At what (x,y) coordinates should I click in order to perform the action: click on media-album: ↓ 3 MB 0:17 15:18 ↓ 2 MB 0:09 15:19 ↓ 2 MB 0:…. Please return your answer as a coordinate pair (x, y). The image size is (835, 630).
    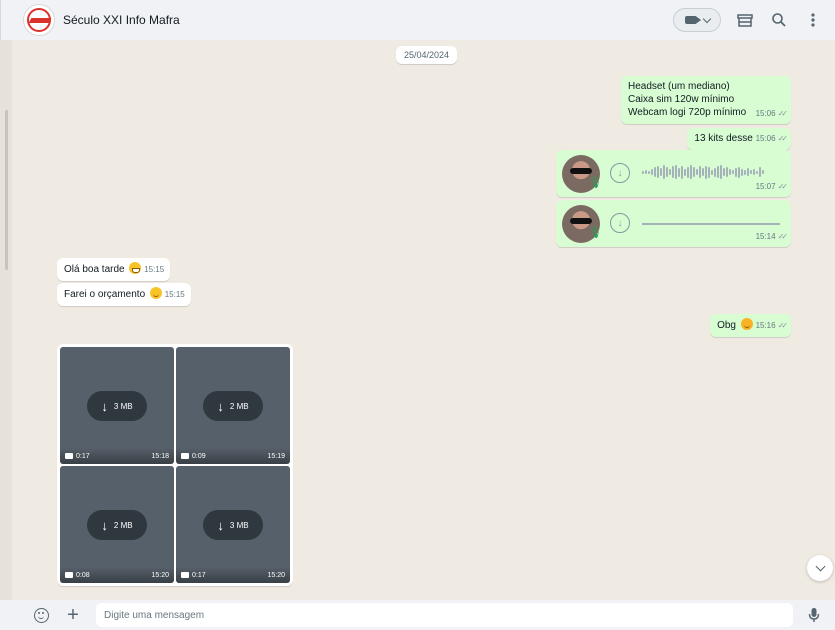
    Looking at the image, I should click on (175, 465).